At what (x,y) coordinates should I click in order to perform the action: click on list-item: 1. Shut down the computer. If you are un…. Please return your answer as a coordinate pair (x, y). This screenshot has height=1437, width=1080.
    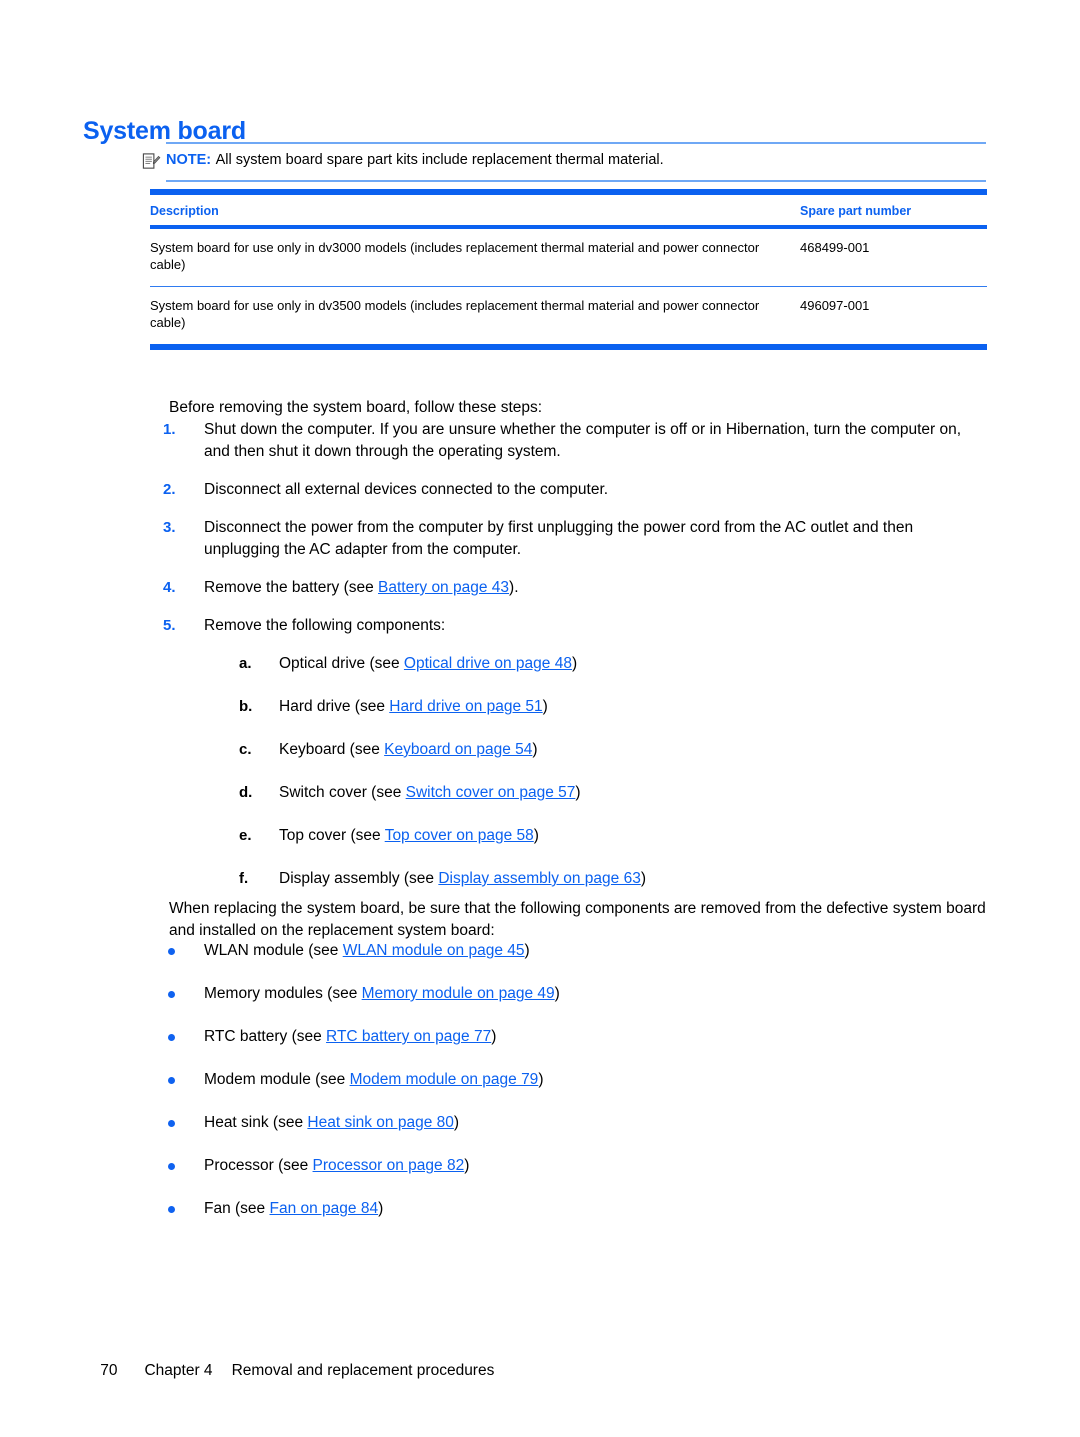
    Looking at the image, I should click on (576, 441).